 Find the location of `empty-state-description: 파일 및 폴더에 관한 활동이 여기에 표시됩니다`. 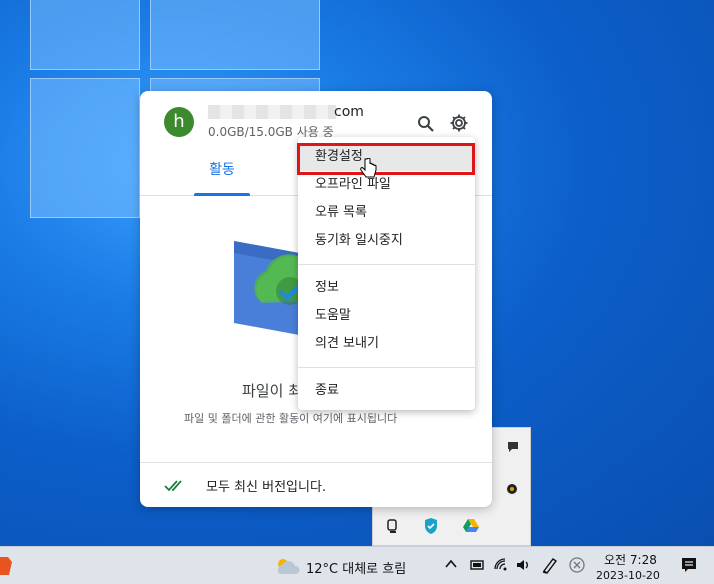

empty-state-description: 파일 및 폴더에 관한 활동이 여기에 표시됩니다 is located at coordinates (291, 418).